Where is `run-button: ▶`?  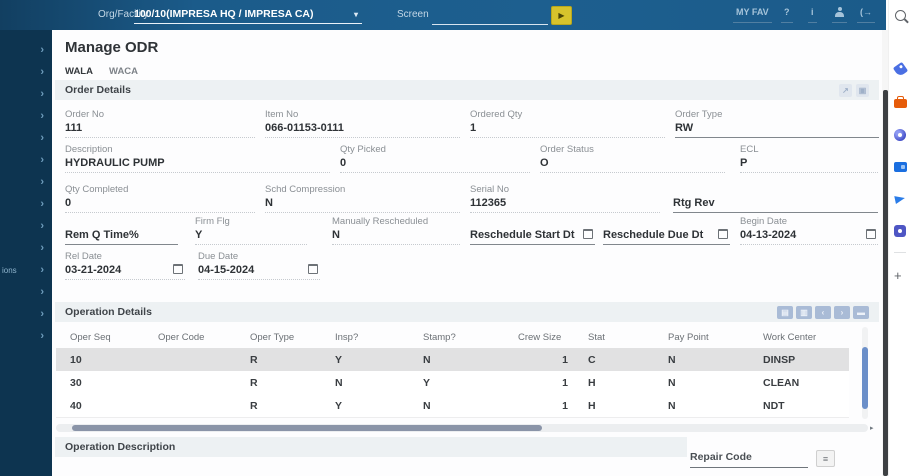 run-button: ▶ is located at coordinates (561, 15).